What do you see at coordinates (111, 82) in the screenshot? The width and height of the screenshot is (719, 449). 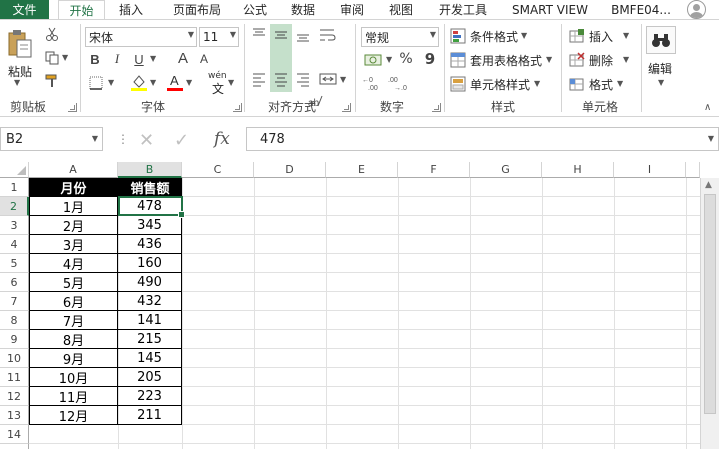 I see `borders-dropdown-icon: ▼` at bounding box center [111, 82].